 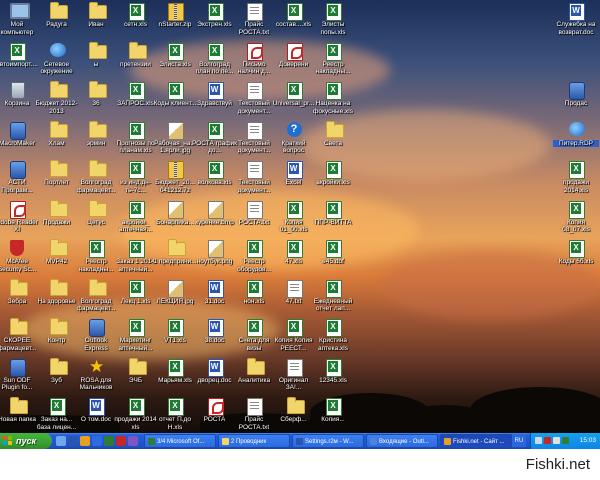 What do you see at coordinates (109, 441) in the screenshot?
I see `excel-icon` at bounding box center [109, 441].